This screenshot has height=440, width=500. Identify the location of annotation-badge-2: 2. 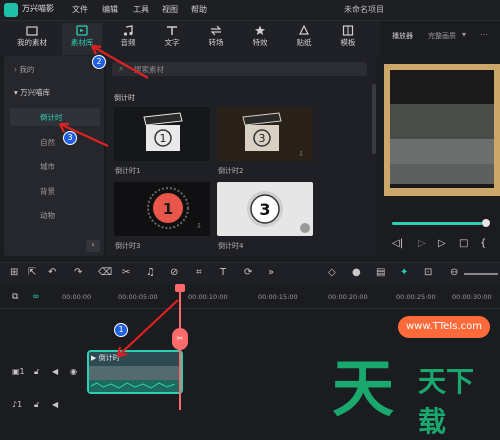
(99, 62).